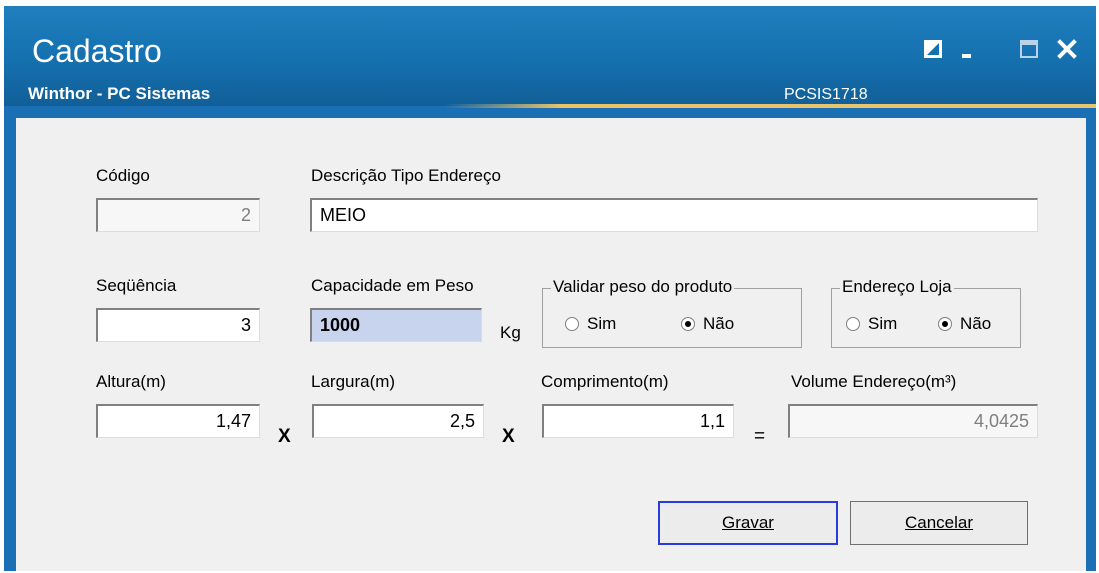  What do you see at coordinates (353, 381) in the screenshot?
I see `largura-label: Largura(m)` at bounding box center [353, 381].